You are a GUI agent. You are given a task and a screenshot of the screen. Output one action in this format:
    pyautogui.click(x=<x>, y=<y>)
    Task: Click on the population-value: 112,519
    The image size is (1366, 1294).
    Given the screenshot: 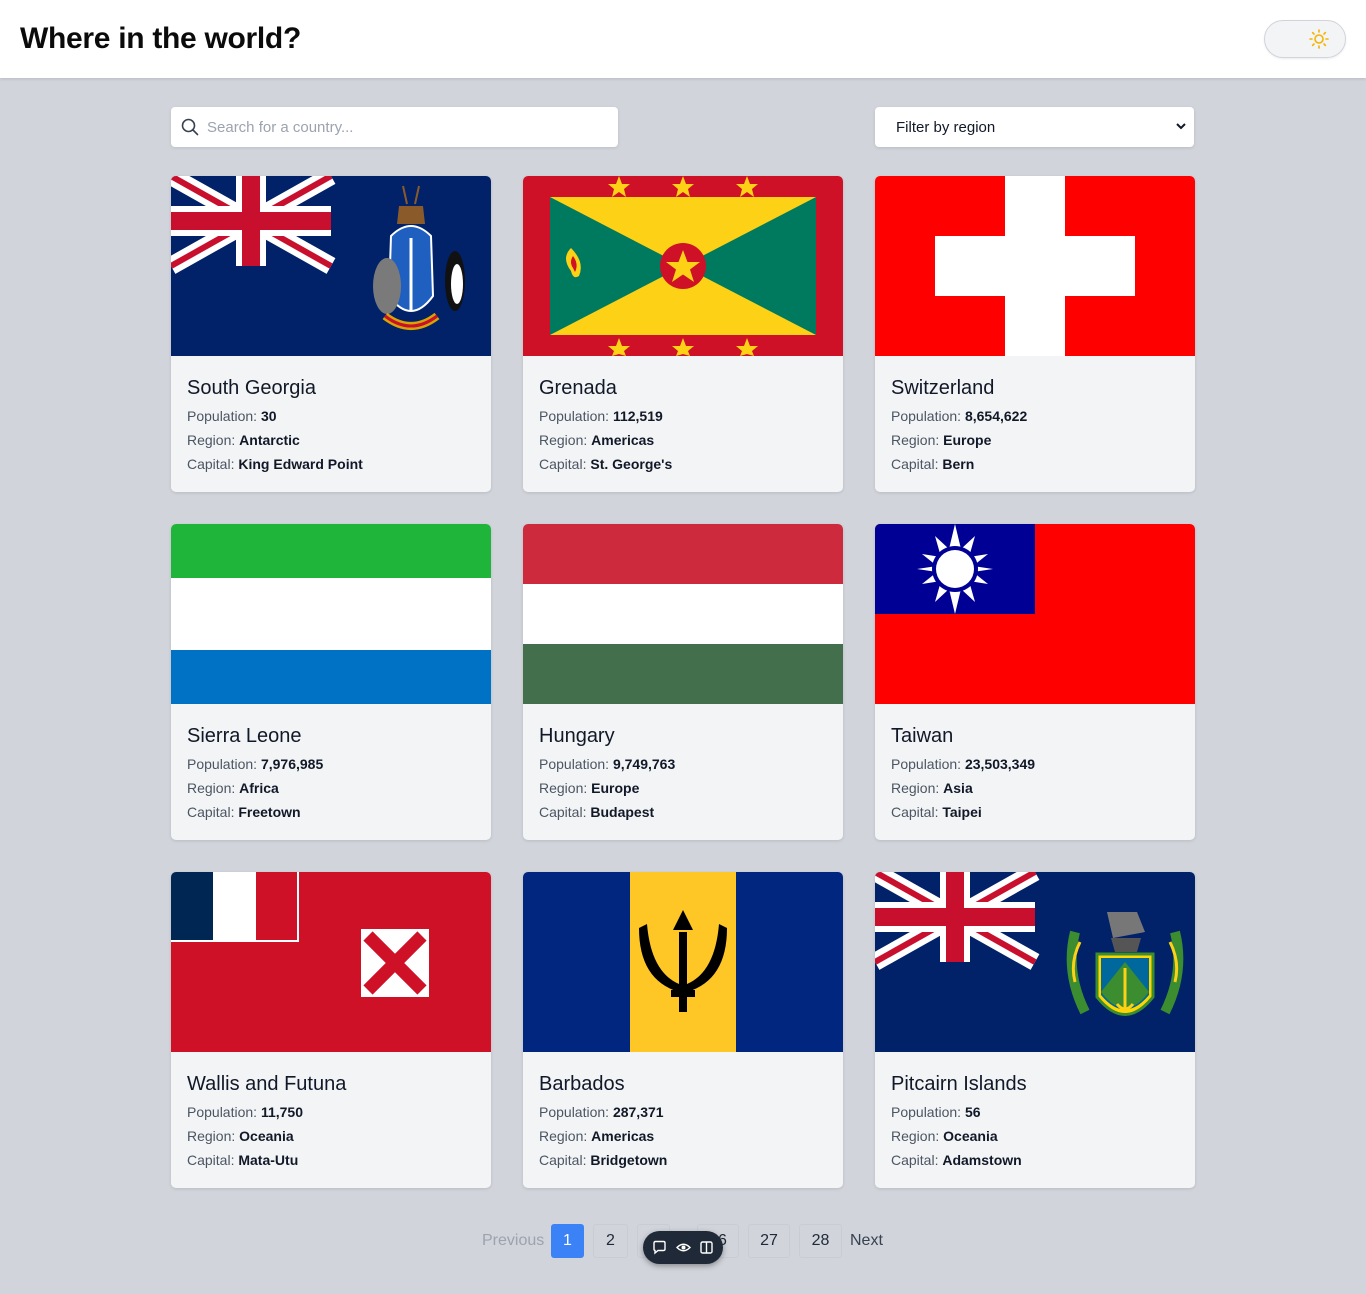 What is the action you would take?
    pyautogui.click(x=637, y=416)
    